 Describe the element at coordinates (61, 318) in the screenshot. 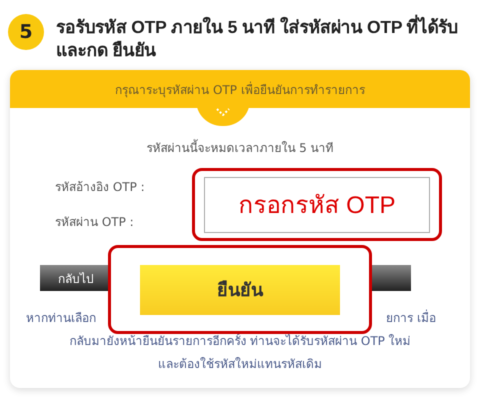

I see `note-text: หากท่านเลือก` at that location.